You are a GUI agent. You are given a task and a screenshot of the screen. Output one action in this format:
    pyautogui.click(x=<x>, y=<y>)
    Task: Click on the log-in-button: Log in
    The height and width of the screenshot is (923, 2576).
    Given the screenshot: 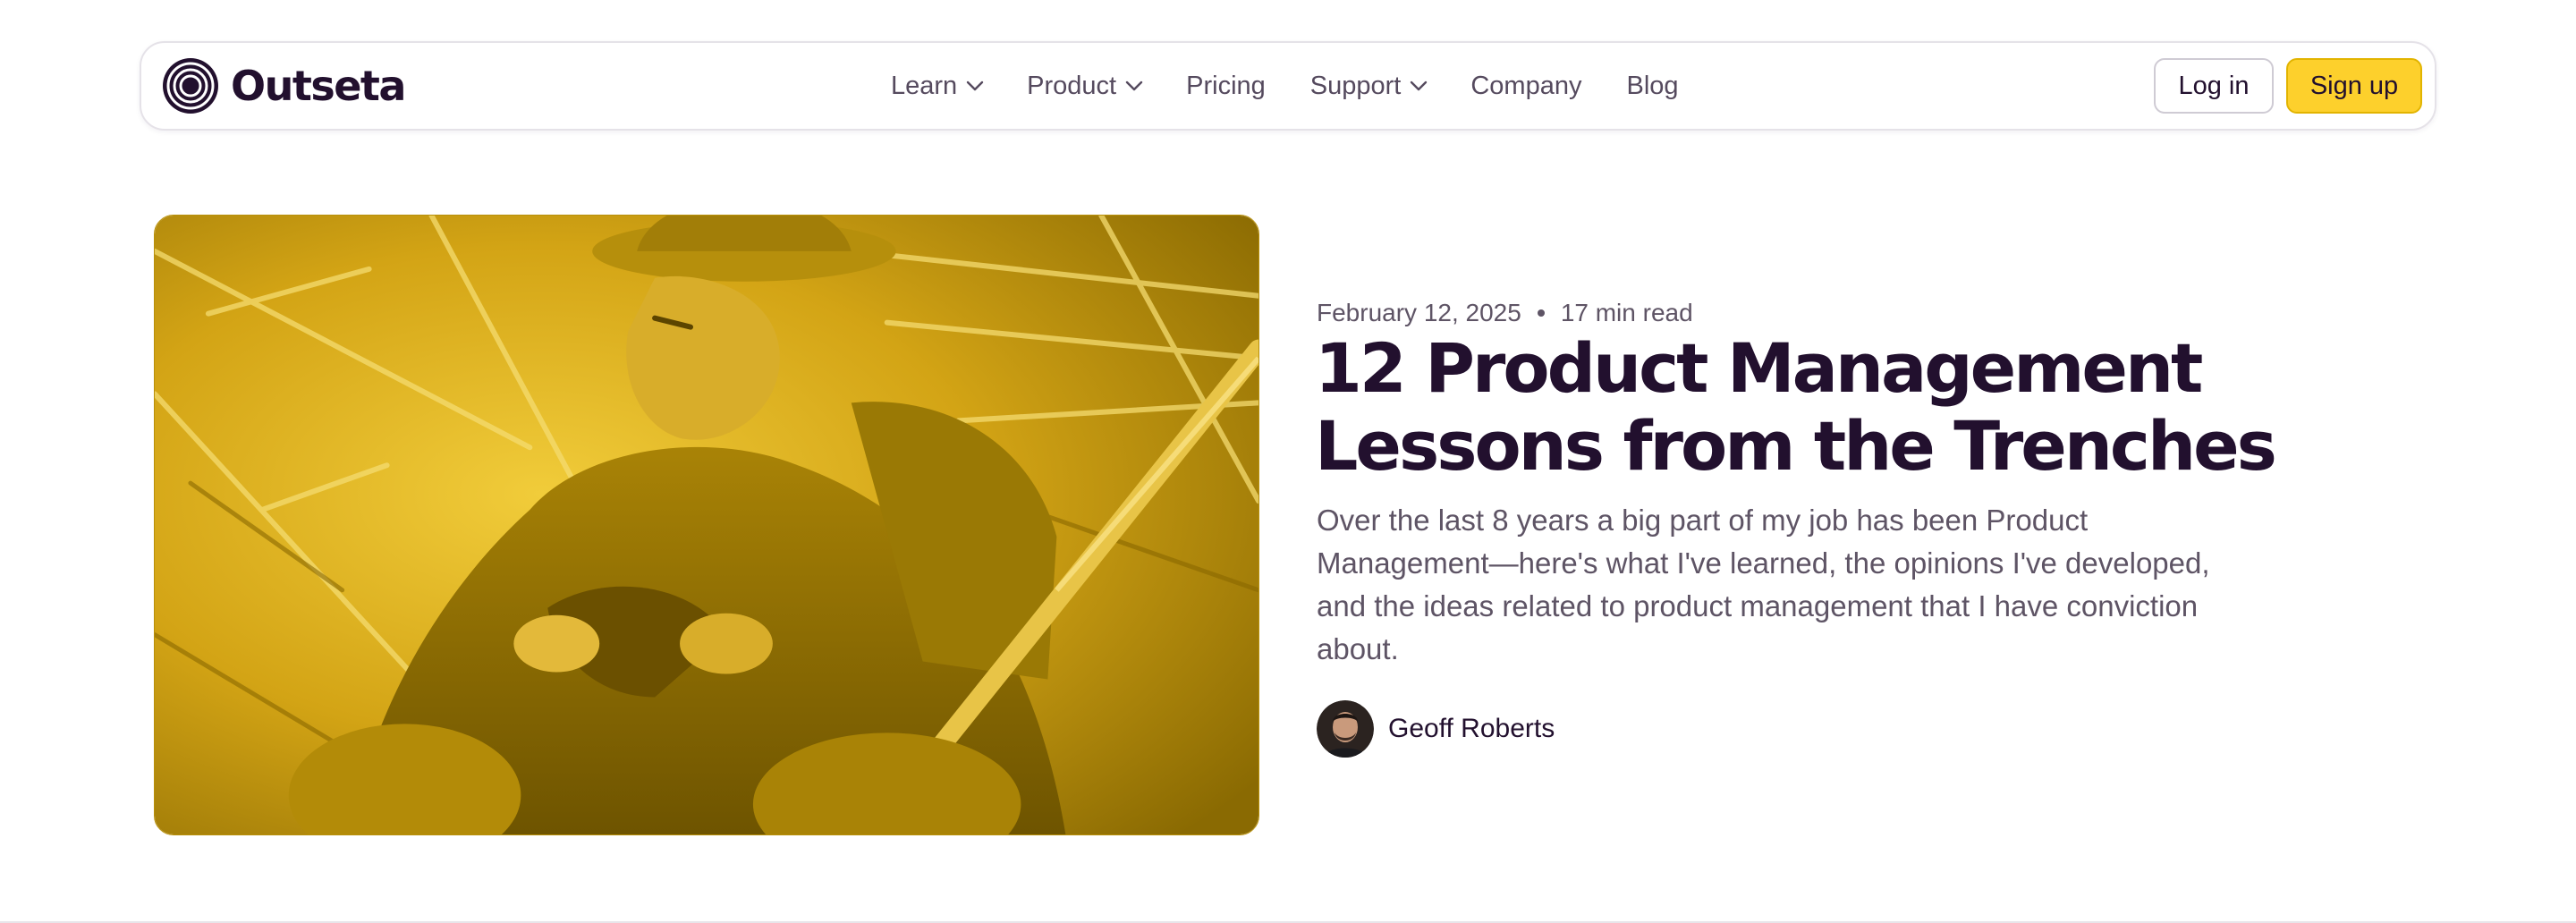 What is the action you would take?
    pyautogui.click(x=2214, y=86)
    